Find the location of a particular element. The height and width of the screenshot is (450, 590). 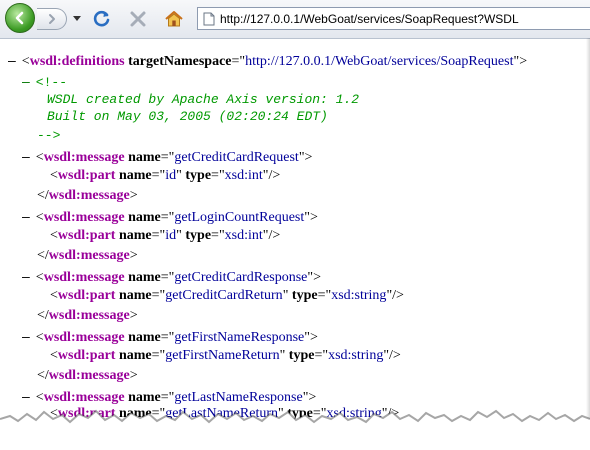

forward-button is located at coordinates (52, 19).